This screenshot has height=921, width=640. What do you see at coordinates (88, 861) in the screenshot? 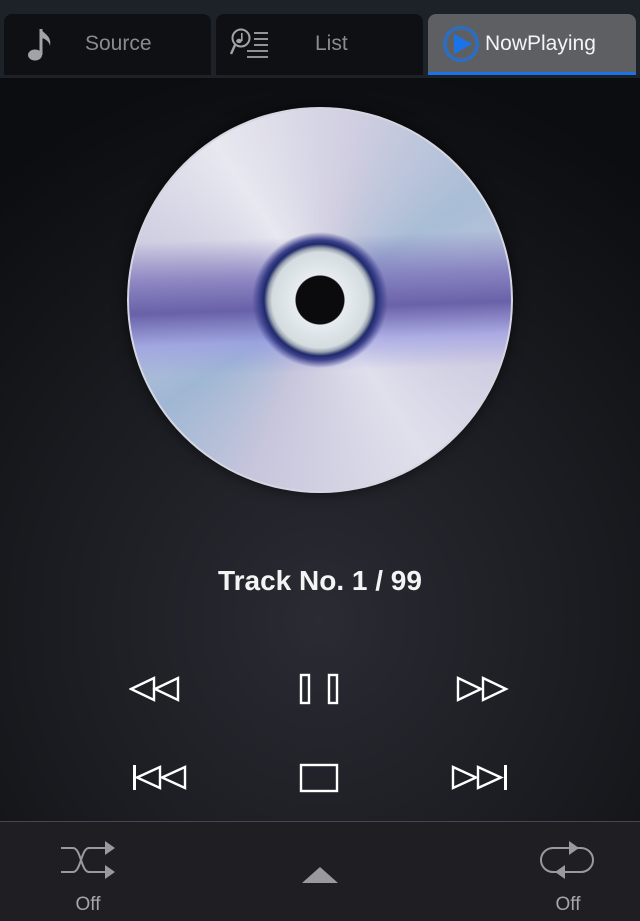
I see `shuffle-button` at bounding box center [88, 861].